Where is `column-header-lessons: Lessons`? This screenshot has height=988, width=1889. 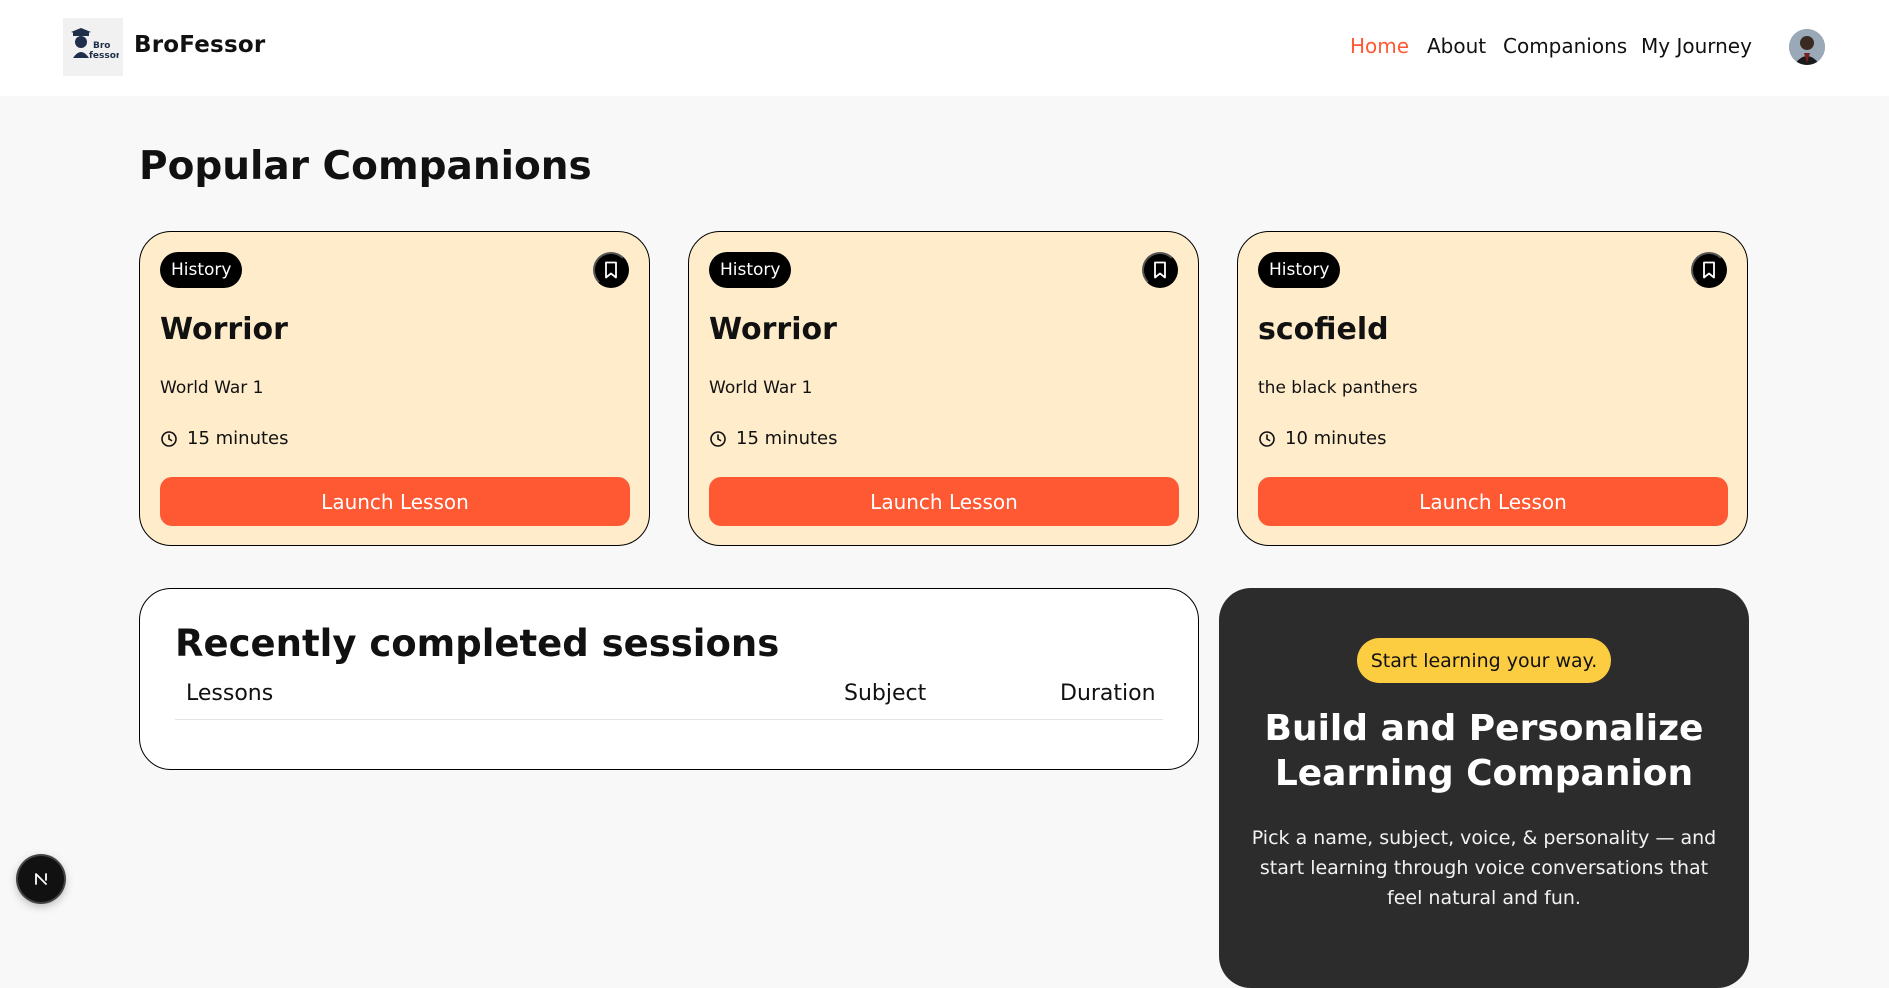 column-header-lessons: Lessons is located at coordinates (230, 693).